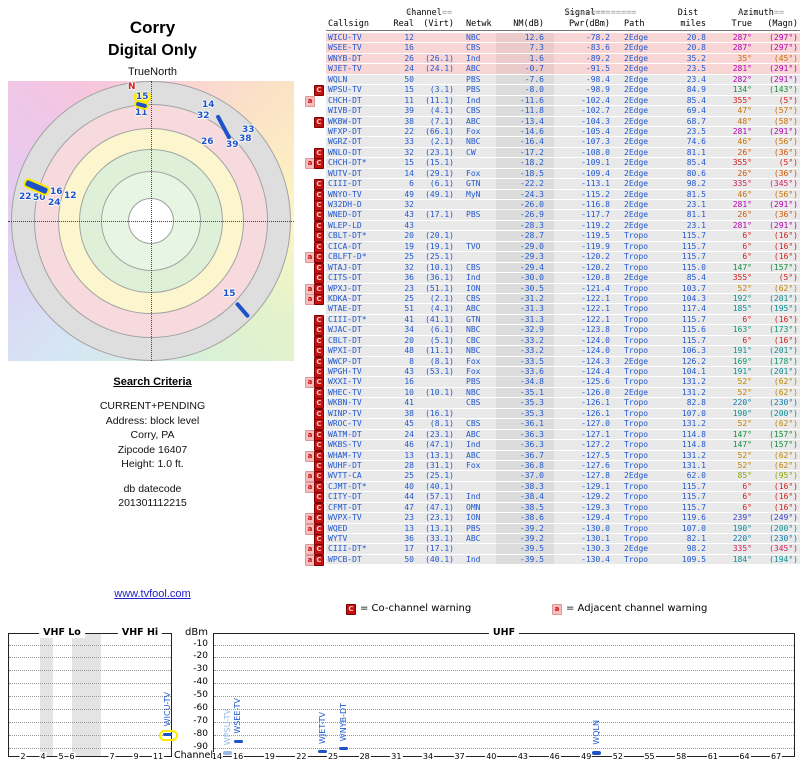 The width and height of the screenshot is (800, 768). I want to click on cell-real: 19, so click(409, 246).